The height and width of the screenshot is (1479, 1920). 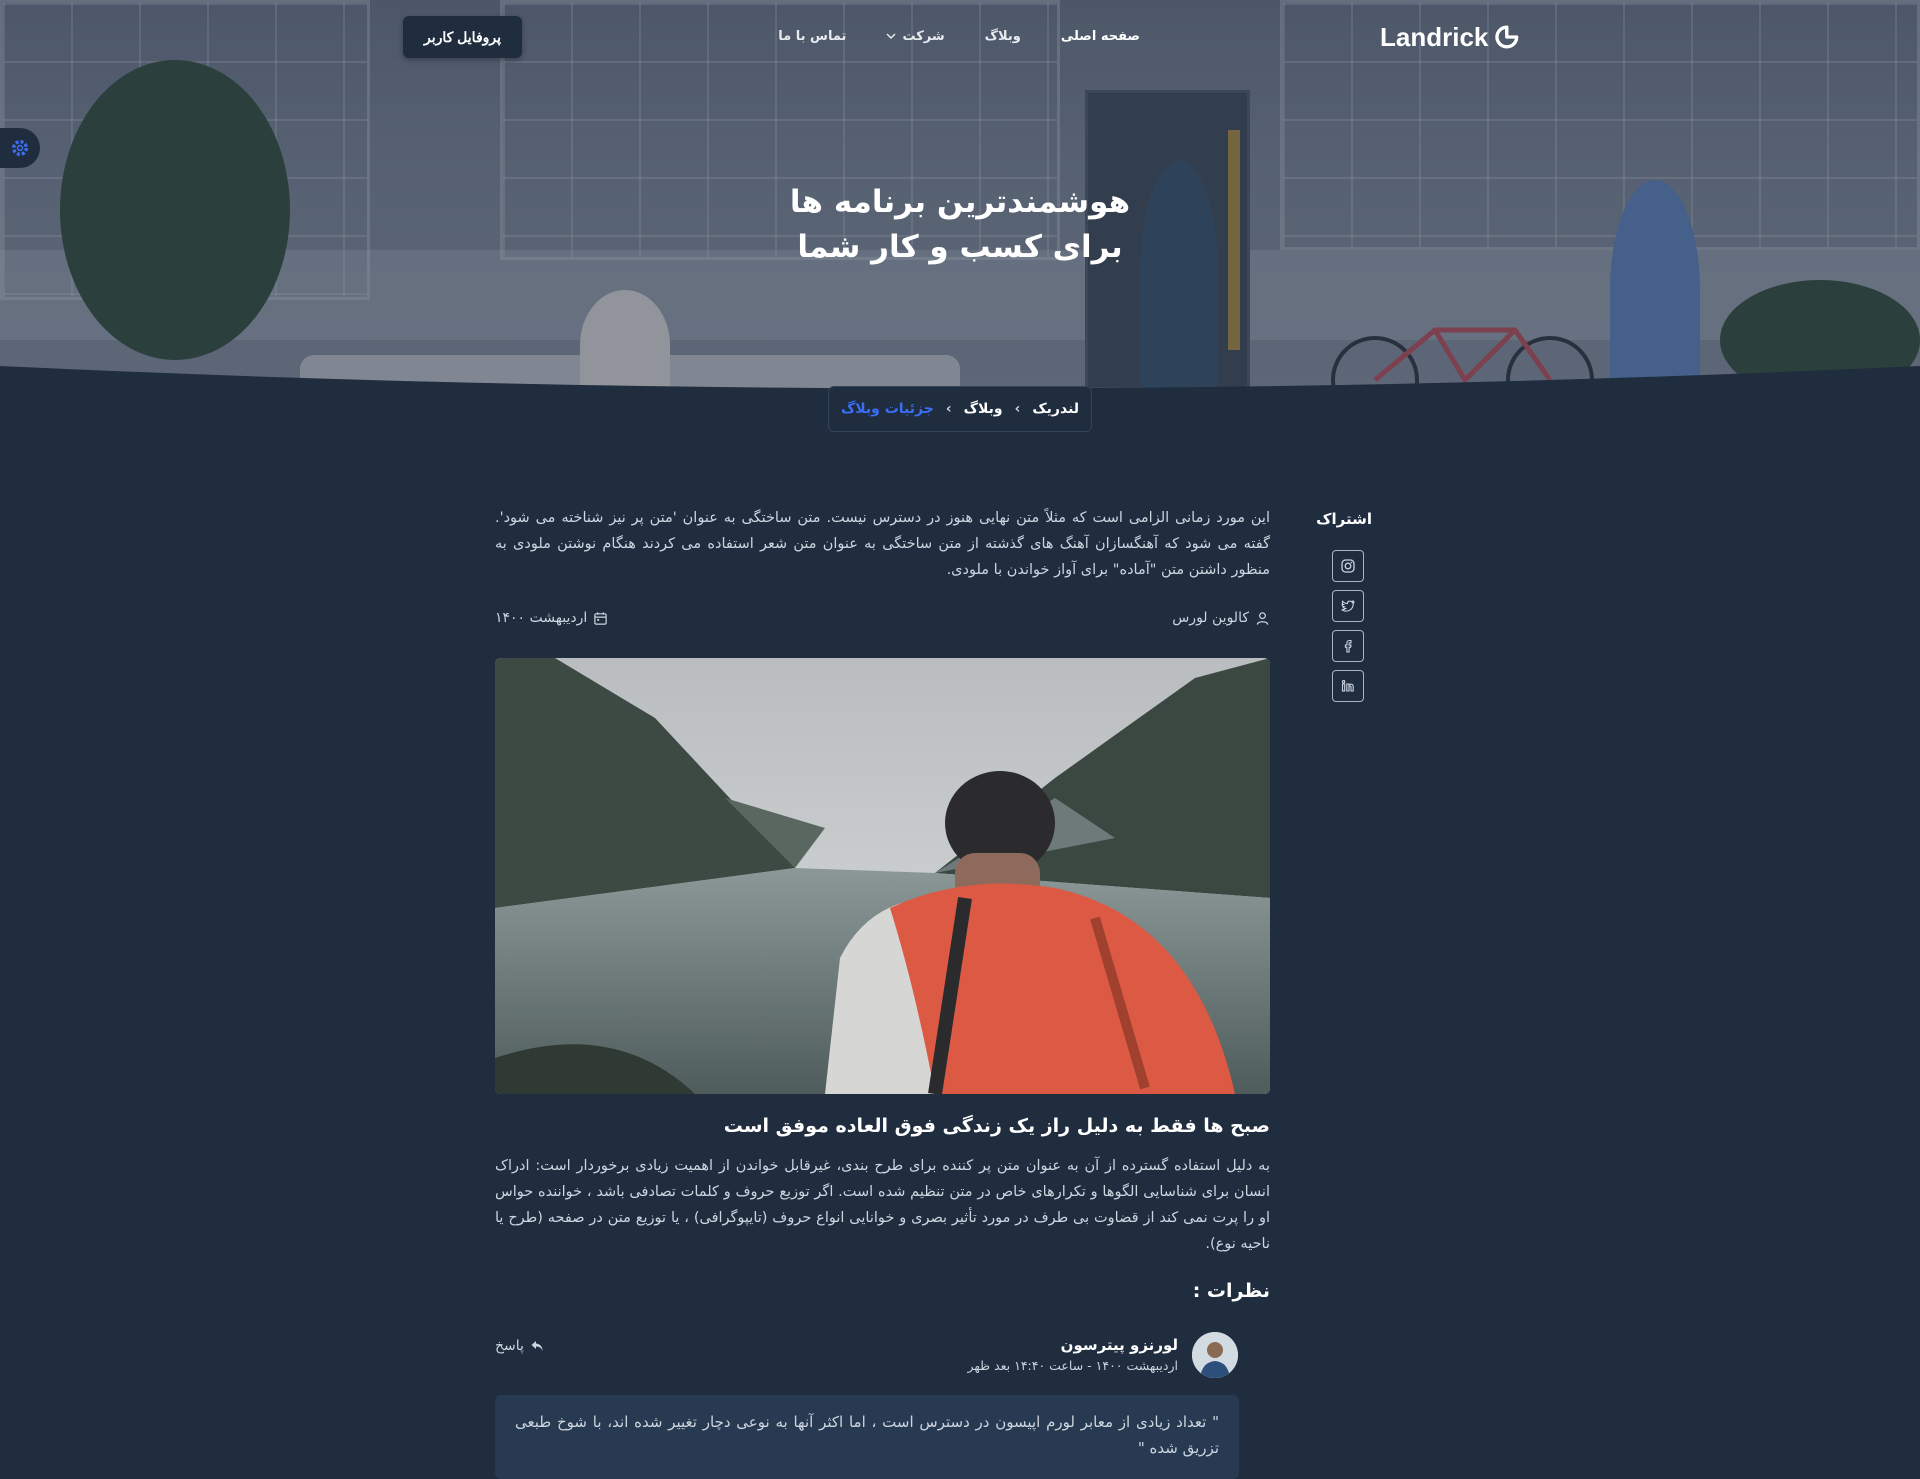 What do you see at coordinates (1003, 36) in the screenshot?
I see `menu-item-blog: وبلاگ` at bounding box center [1003, 36].